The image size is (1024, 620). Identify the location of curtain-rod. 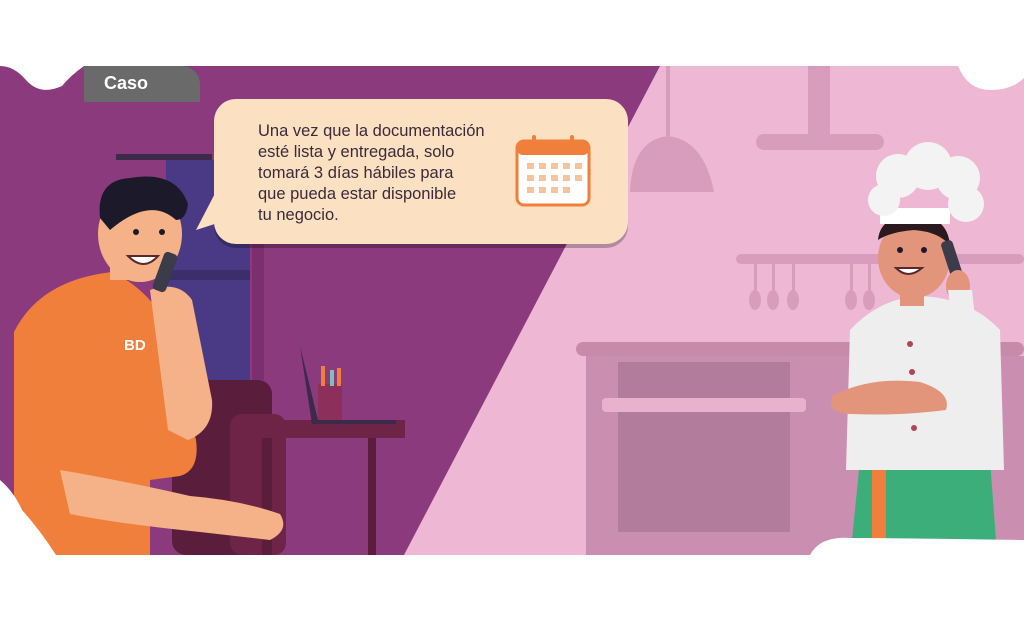
(164, 157).